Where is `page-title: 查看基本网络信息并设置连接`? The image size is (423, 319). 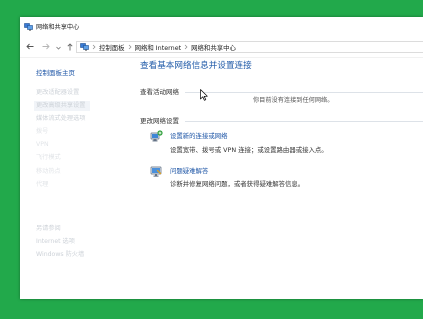
page-title: 查看基本网络信息并设置连接 is located at coordinates (196, 66).